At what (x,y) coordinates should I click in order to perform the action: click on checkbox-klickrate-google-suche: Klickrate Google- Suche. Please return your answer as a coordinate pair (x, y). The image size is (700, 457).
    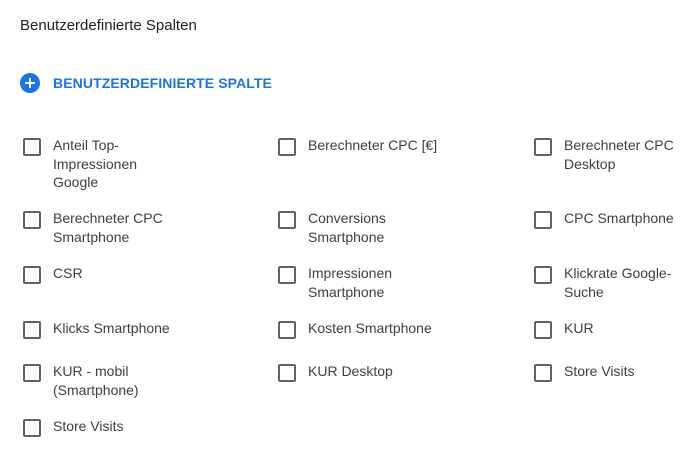
    Looking at the image, I should click on (617, 291).